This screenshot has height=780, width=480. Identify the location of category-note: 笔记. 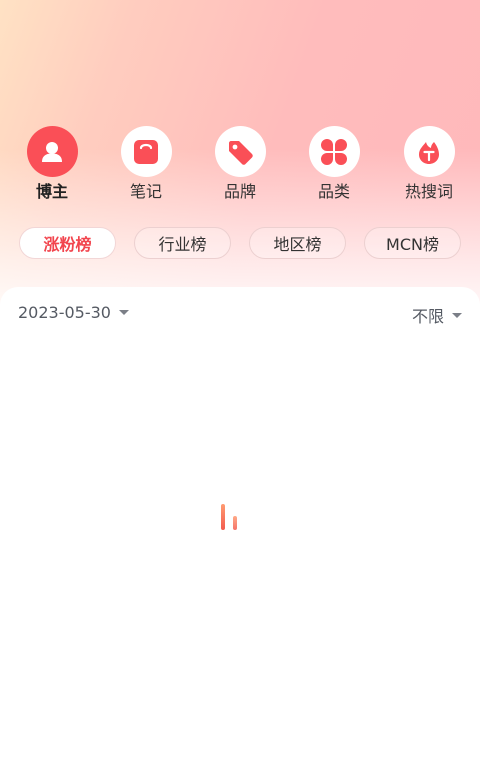
(146, 166).